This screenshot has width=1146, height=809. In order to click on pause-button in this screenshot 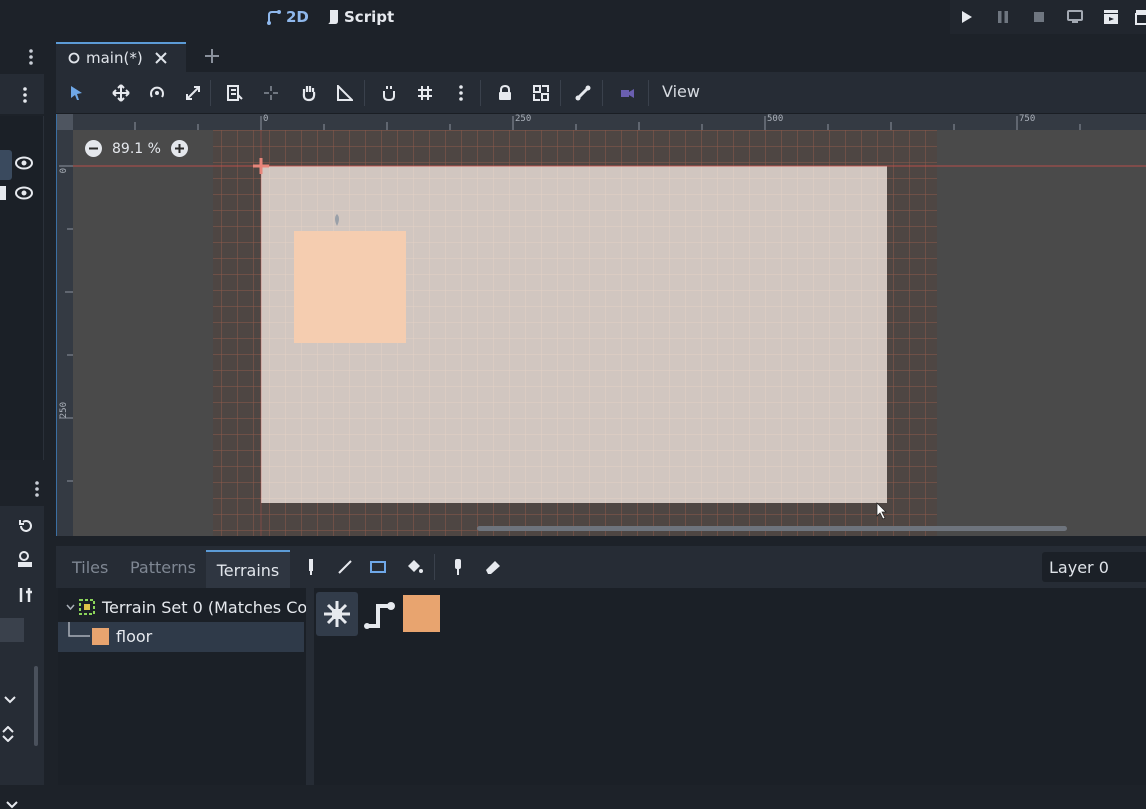, I will do `click(1003, 17)`.